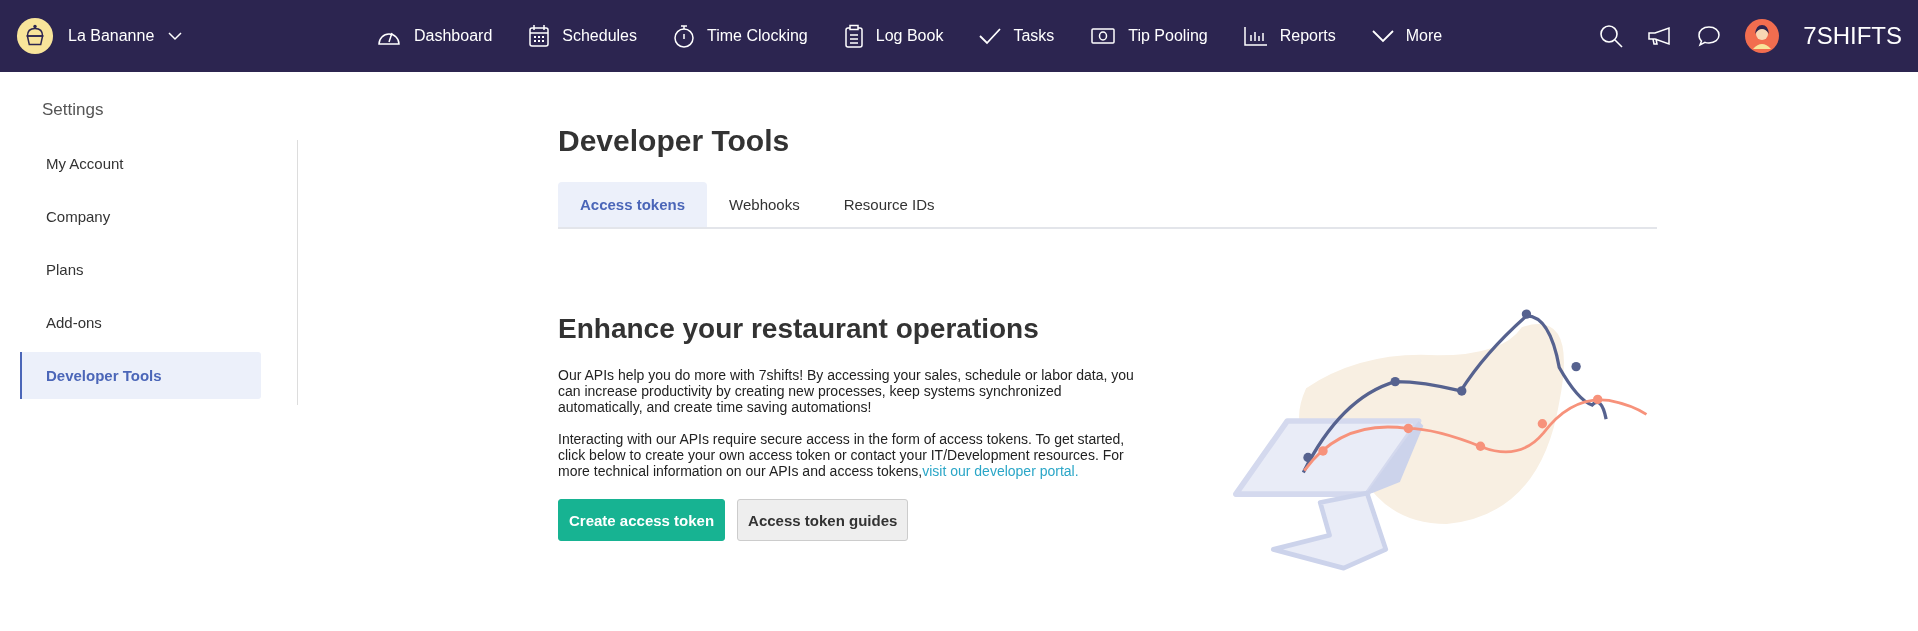  Describe the element at coordinates (990, 36) in the screenshot. I see `checkmark-icon` at that location.